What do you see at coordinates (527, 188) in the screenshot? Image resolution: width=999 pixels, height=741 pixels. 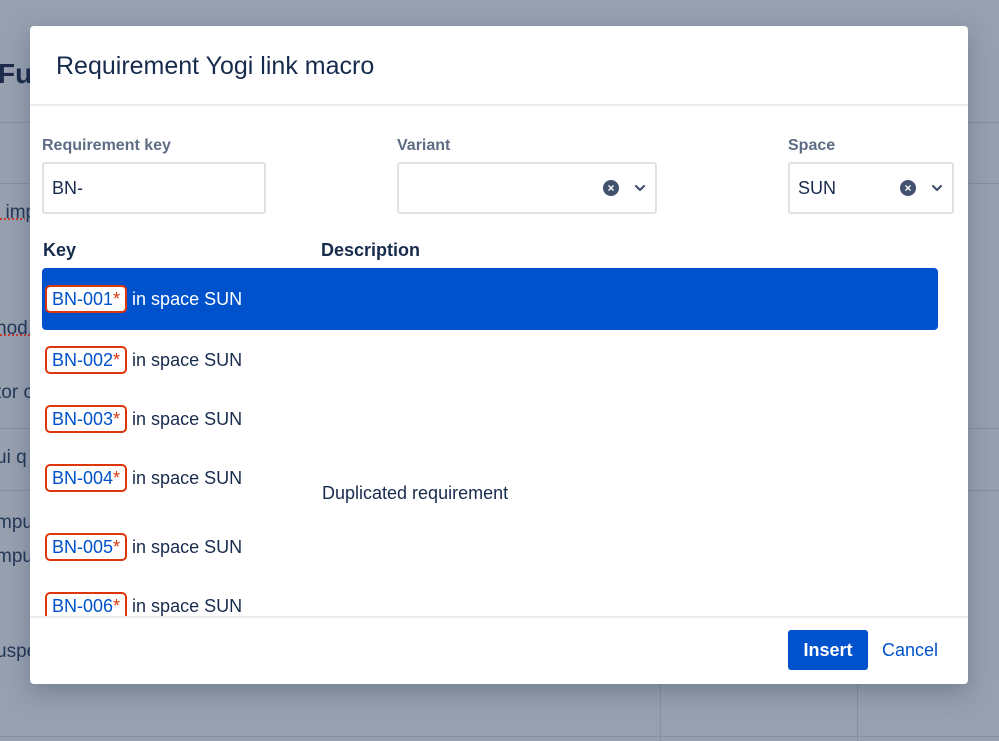 I see `variant-select: ×` at bounding box center [527, 188].